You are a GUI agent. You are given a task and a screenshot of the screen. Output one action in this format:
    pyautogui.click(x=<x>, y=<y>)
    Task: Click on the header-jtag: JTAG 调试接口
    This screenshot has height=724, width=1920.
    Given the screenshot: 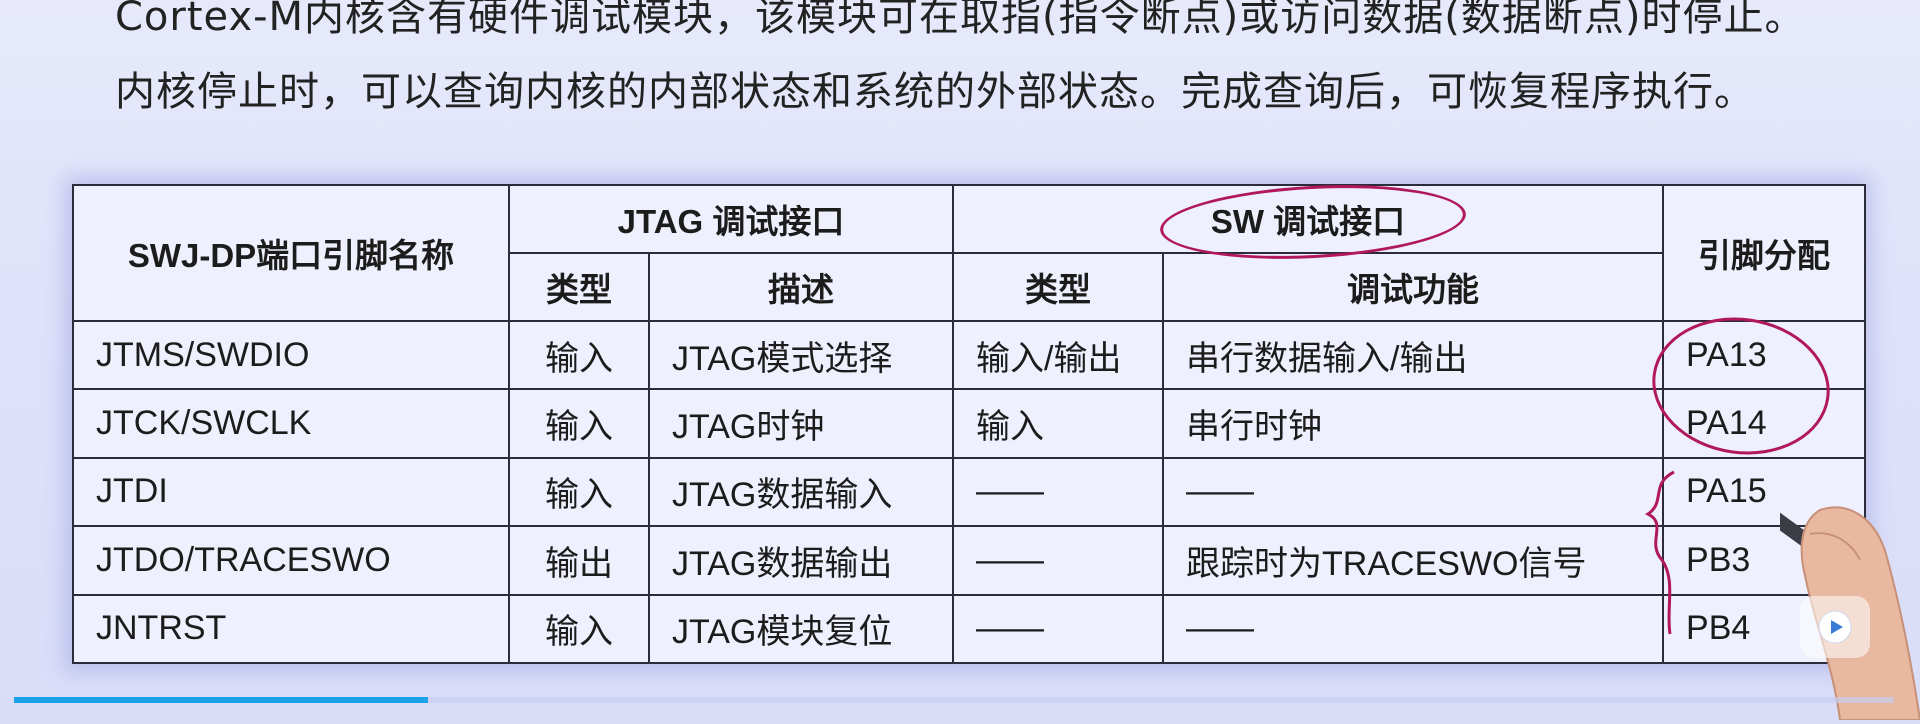 What is the action you would take?
    pyautogui.click(x=731, y=219)
    